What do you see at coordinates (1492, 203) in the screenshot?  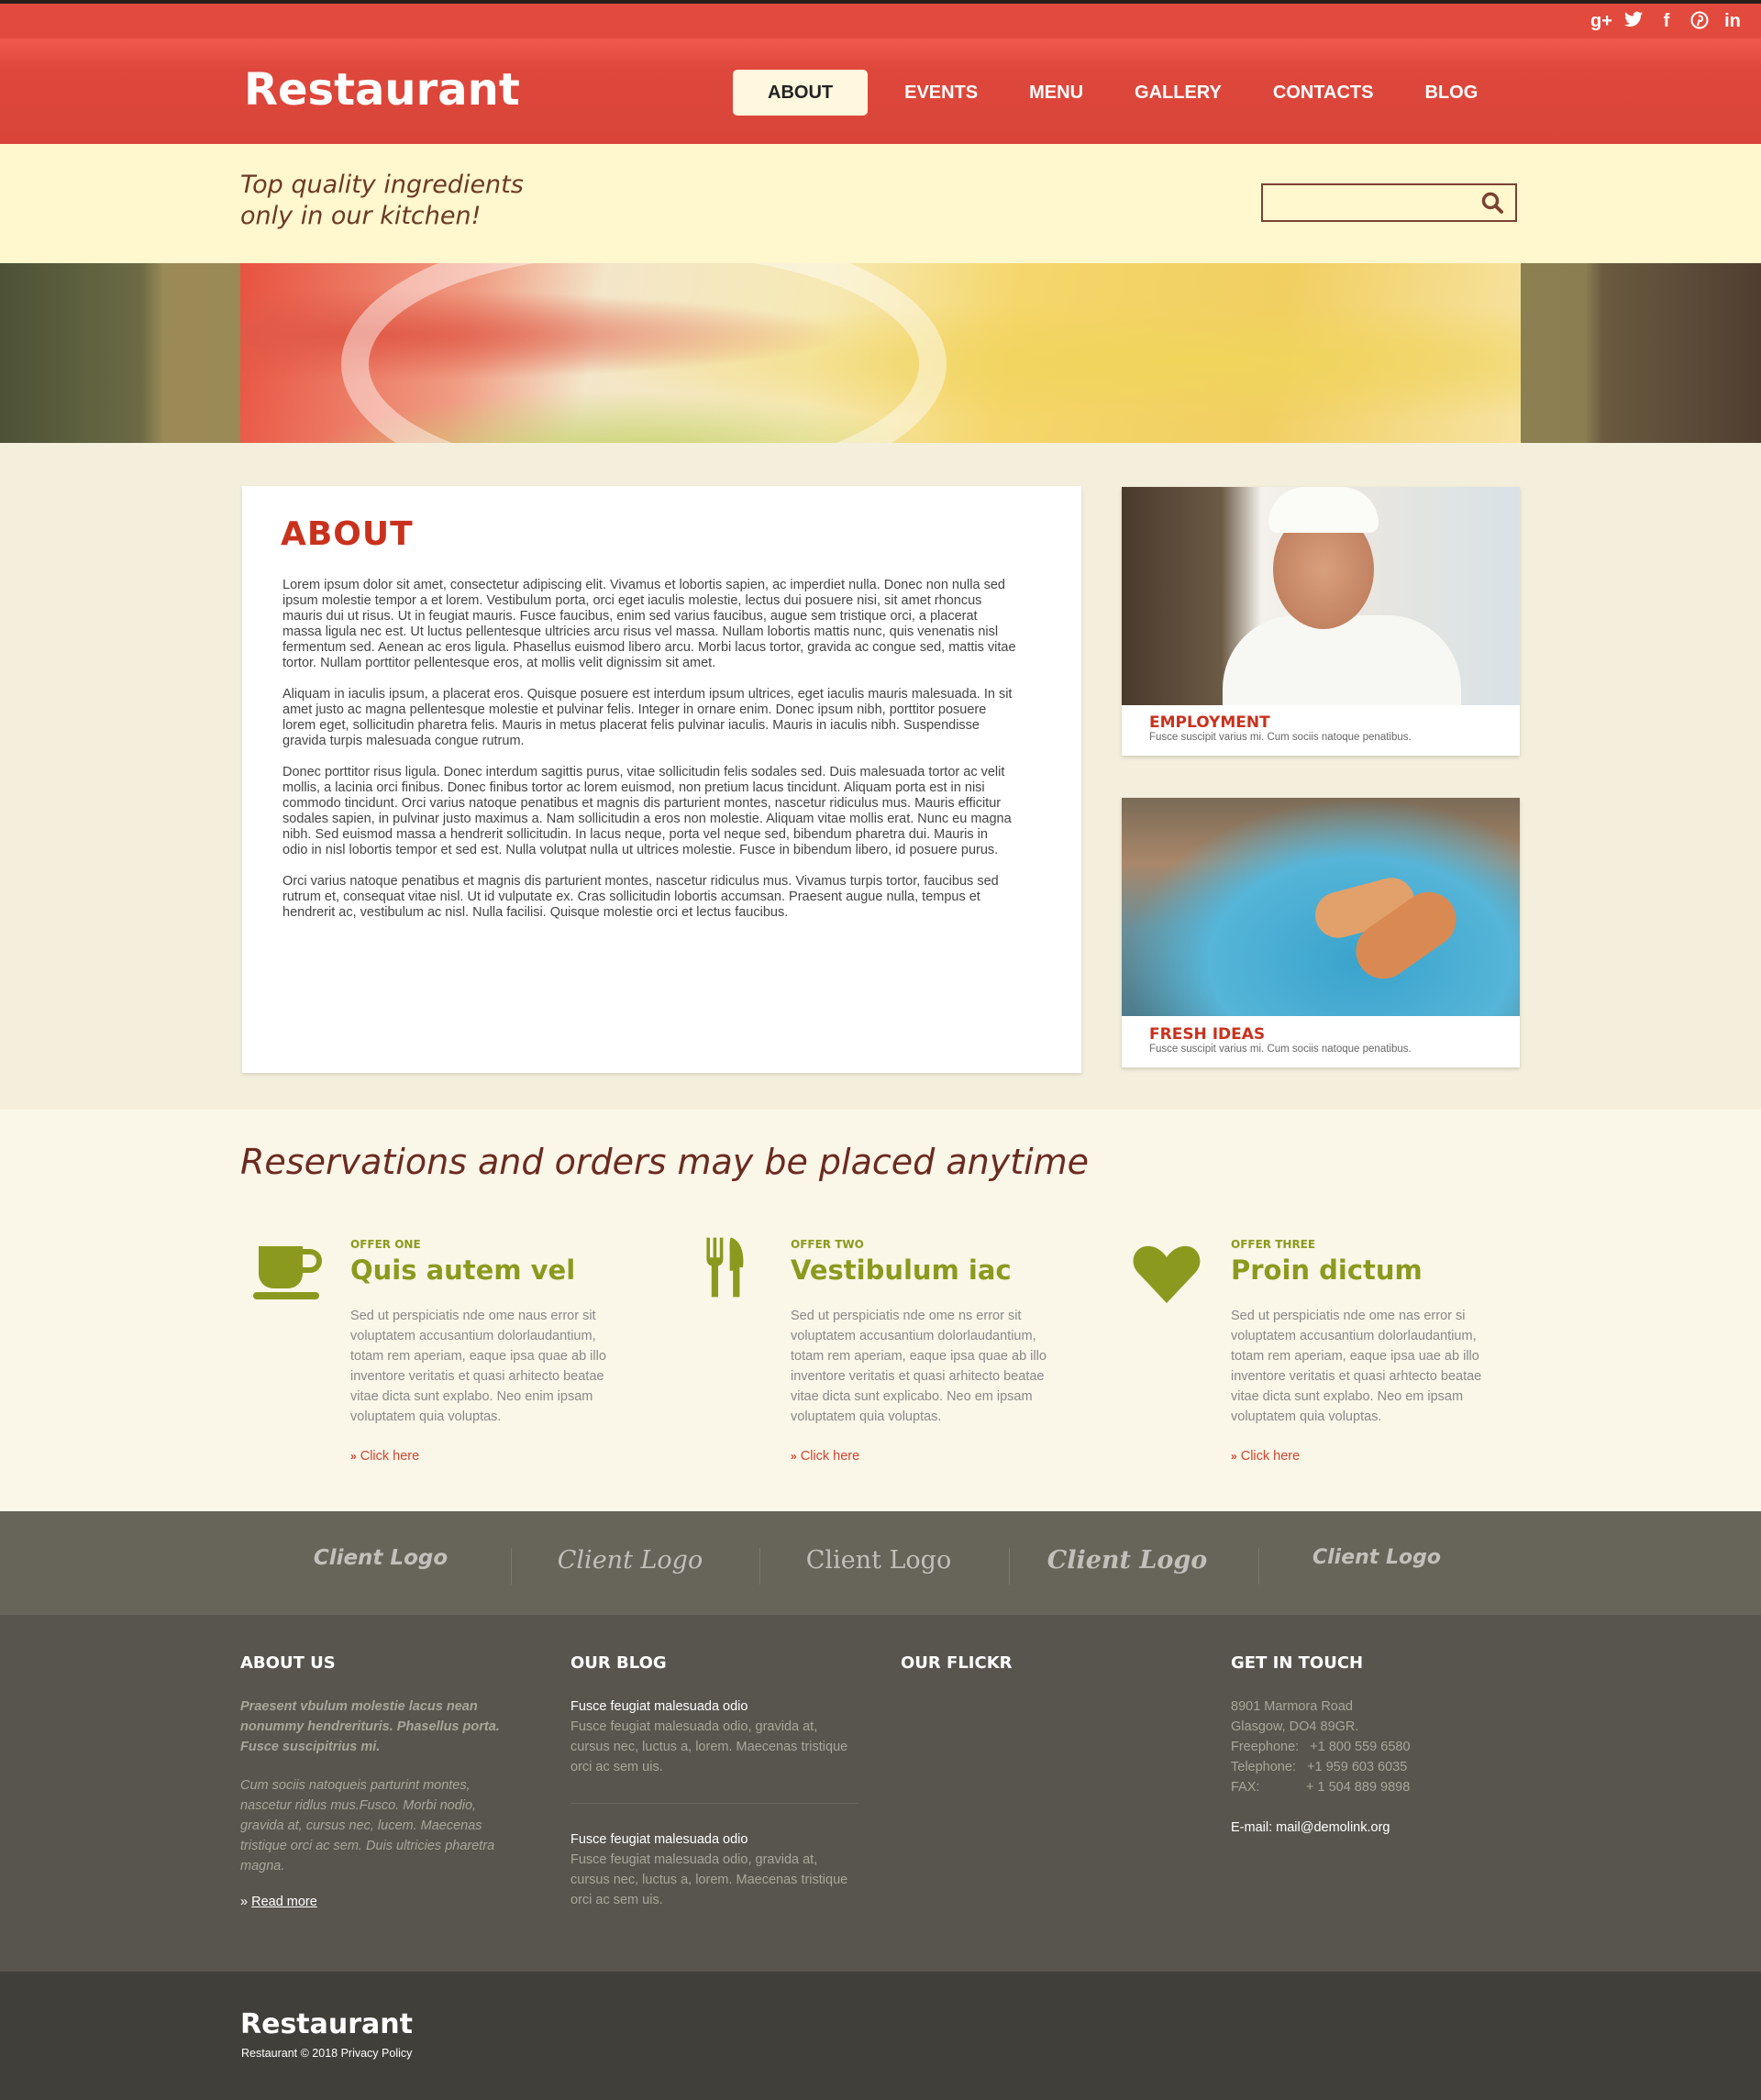 I see `search-icon` at bounding box center [1492, 203].